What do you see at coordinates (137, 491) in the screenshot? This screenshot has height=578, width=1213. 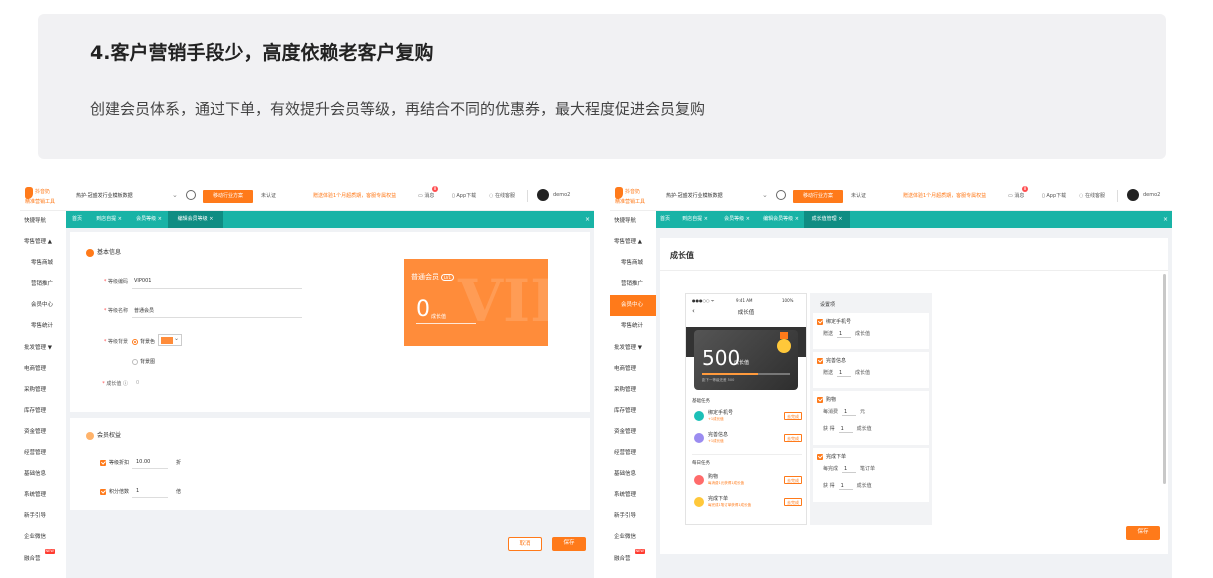 I see `benefit-value-input: 1` at bounding box center [137, 491].